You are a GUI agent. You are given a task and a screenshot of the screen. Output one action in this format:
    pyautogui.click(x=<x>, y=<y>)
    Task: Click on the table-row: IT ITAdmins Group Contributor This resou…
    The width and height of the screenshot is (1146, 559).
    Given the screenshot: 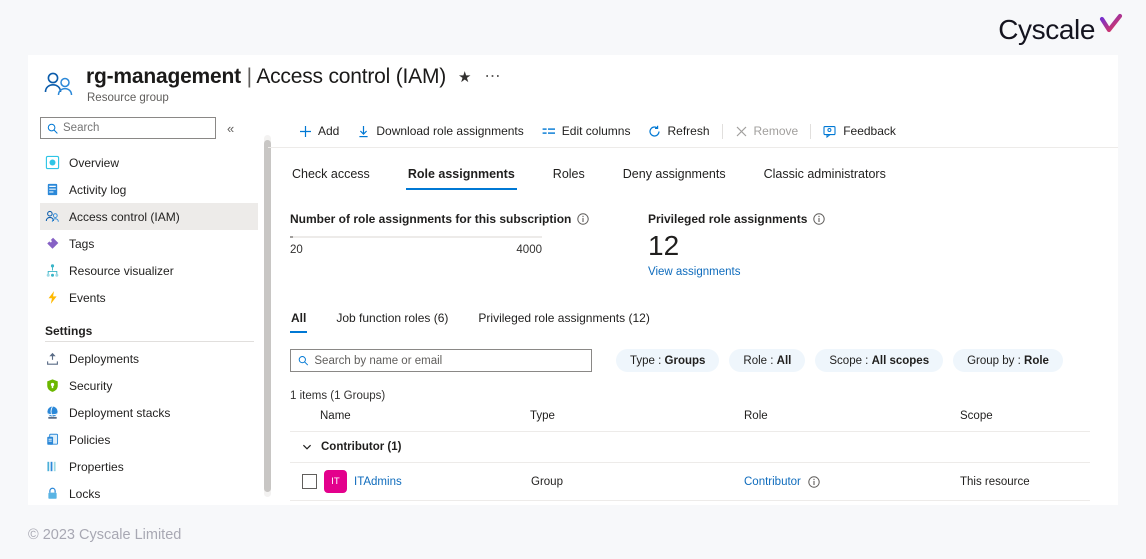 What is the action you would take?
    pyautogui.click(x=690, y=482)
    